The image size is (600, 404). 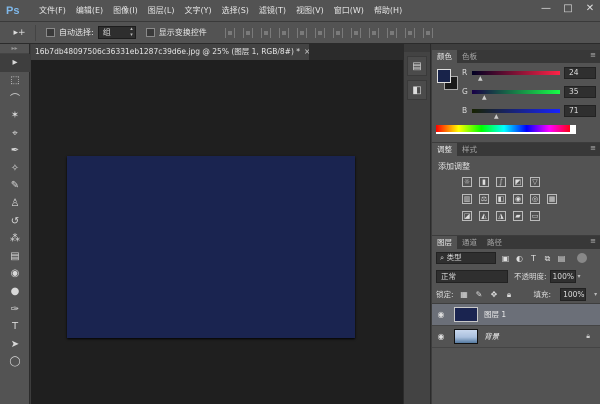 I want to click on filter-shape-icon: ⧉, so click(x=547, y=258).